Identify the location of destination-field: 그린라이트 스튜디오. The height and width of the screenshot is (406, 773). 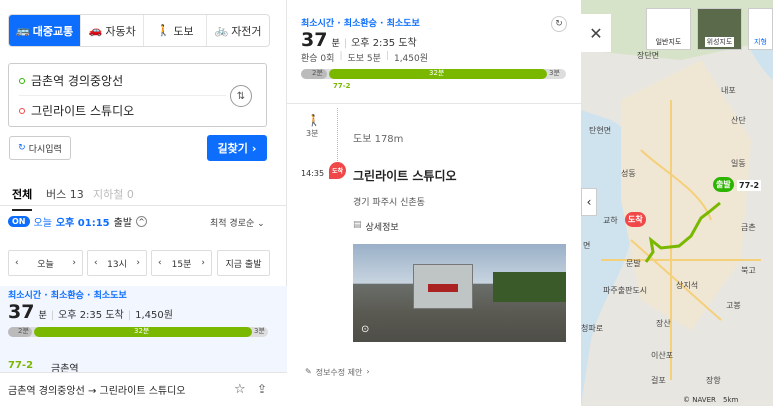
(76, 110).